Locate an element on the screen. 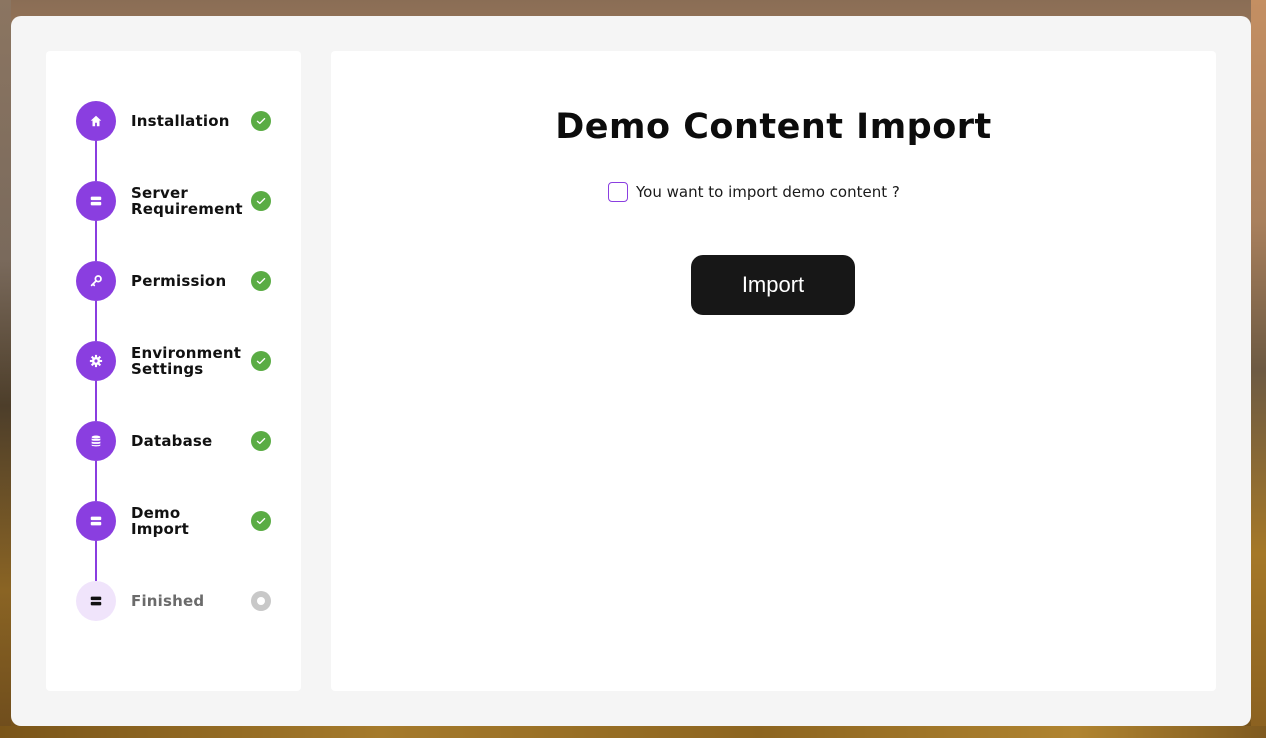 The height and width of the screenshot is (738, 1266). import-button: Import is located at coordinates (773, 285).